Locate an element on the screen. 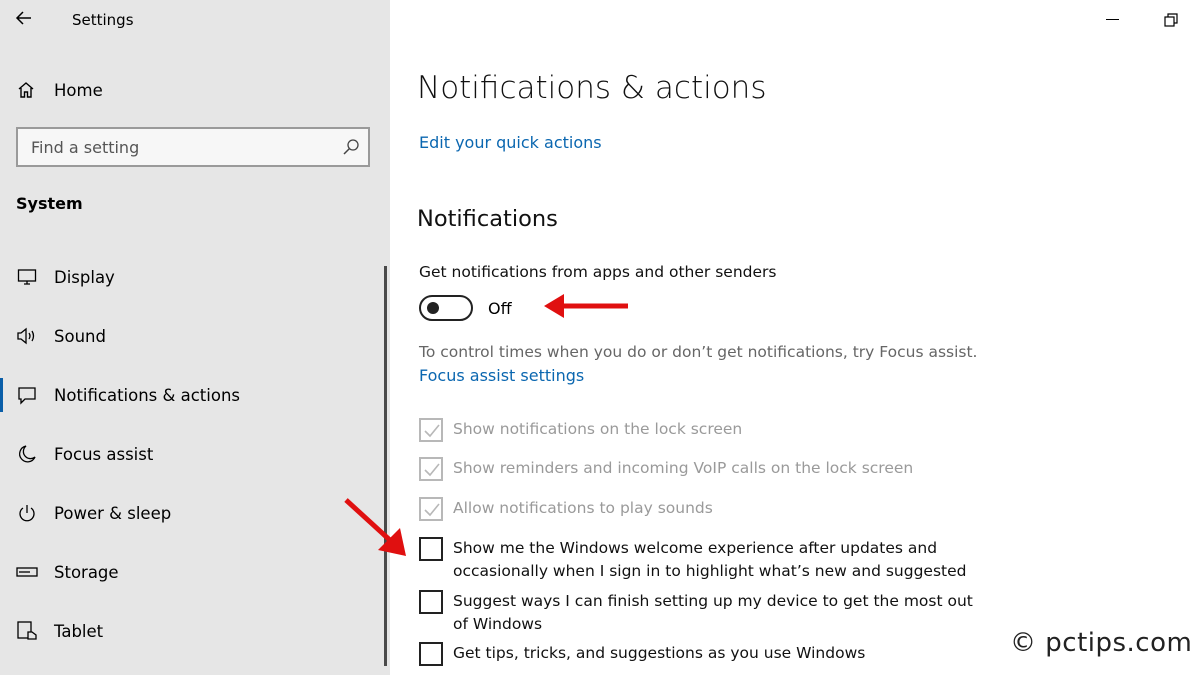  toggle-knob is located at coordinates (433, 308).